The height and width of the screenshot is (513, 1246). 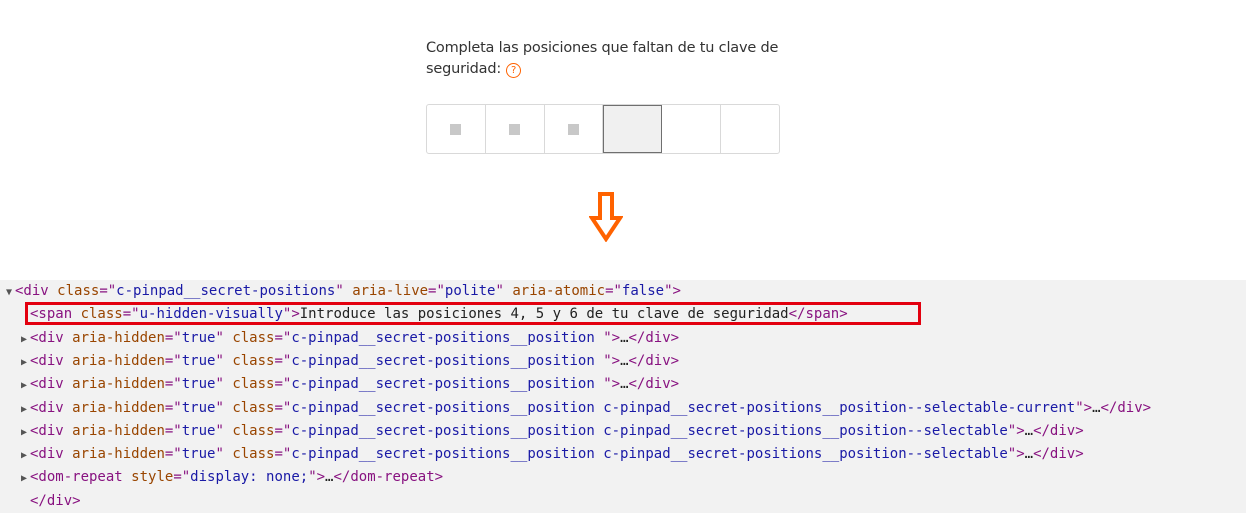 I want to click on code-token-tag: </dom-repeat>, so click(x=388, y=477).